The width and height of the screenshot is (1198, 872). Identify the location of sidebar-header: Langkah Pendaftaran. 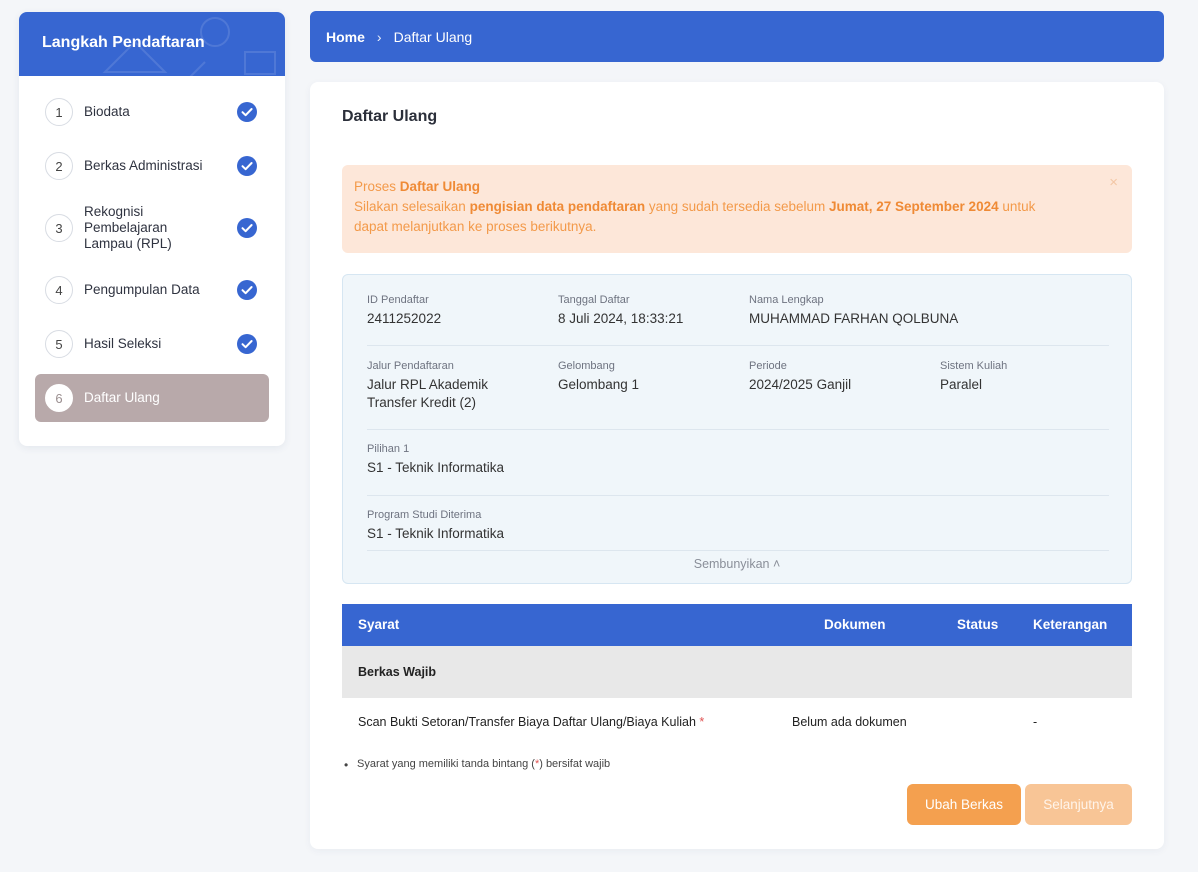
(152, 44).